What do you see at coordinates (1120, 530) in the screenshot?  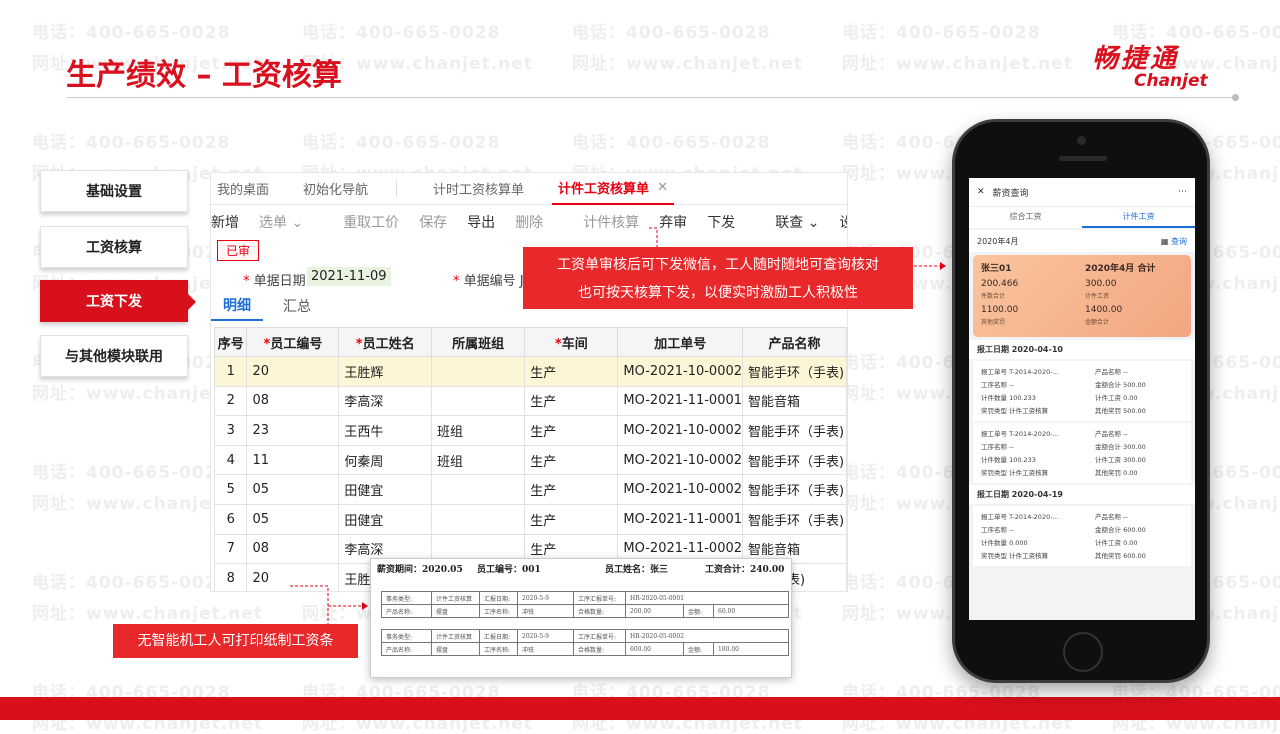 I see `report-field: 金额合计 600.00` at bounding box center [1120, 530].